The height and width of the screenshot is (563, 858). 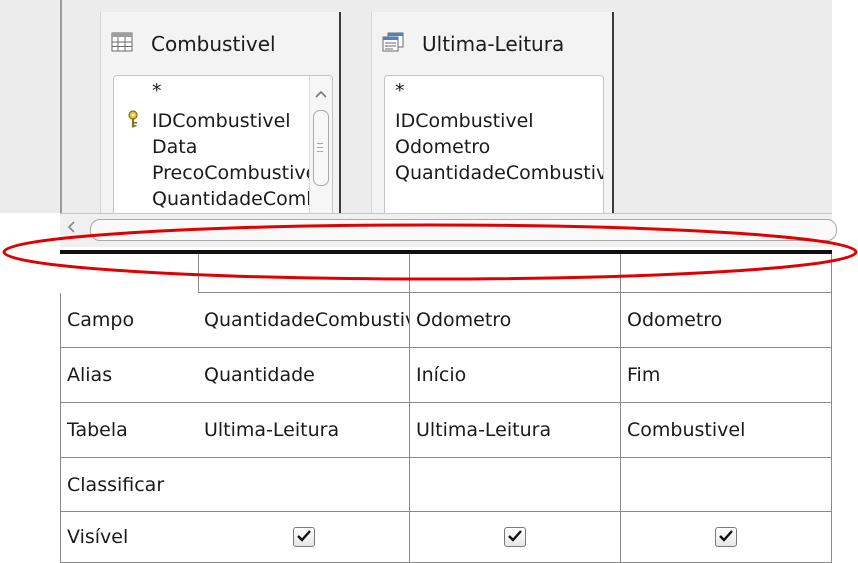 What do you see at coordinates (129, 430) in the screenshot?
I see `row-header-tabela: Tabela` at bounding box center [129, 430].